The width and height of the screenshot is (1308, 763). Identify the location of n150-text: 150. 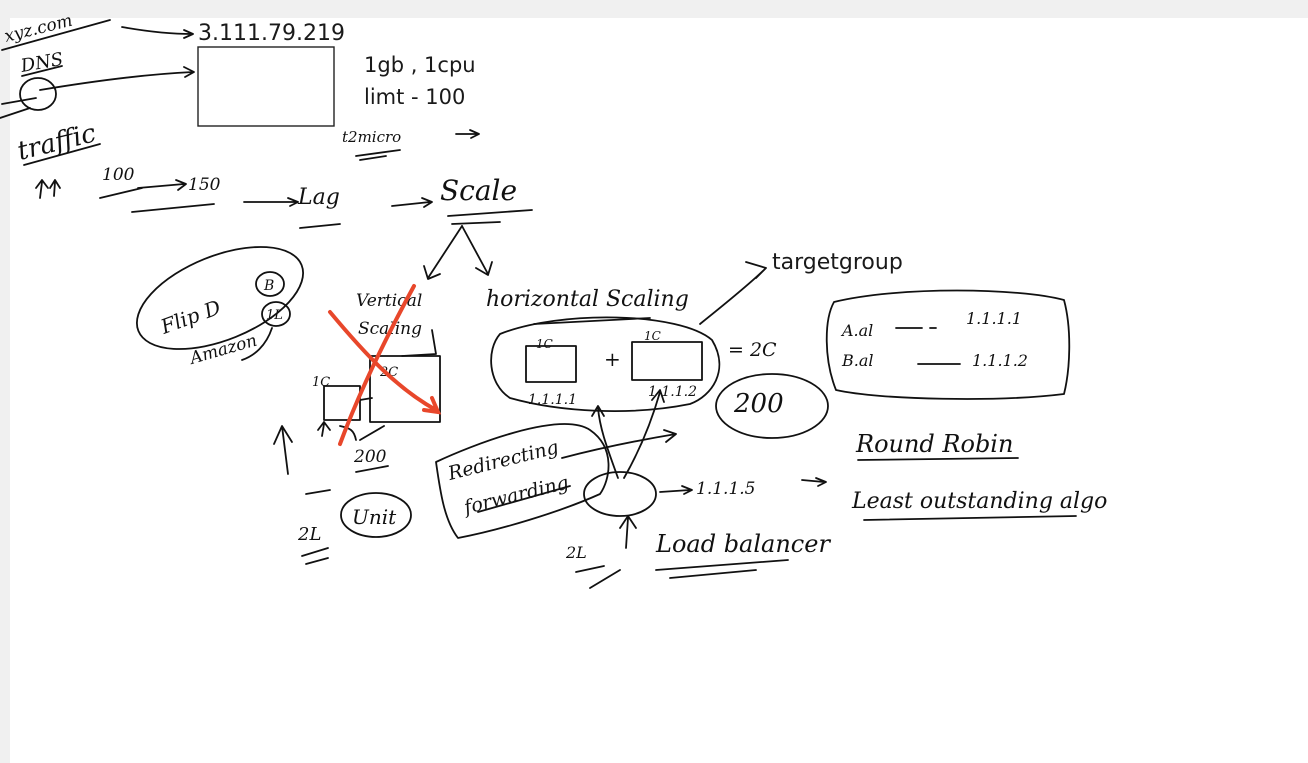
(204, 185).